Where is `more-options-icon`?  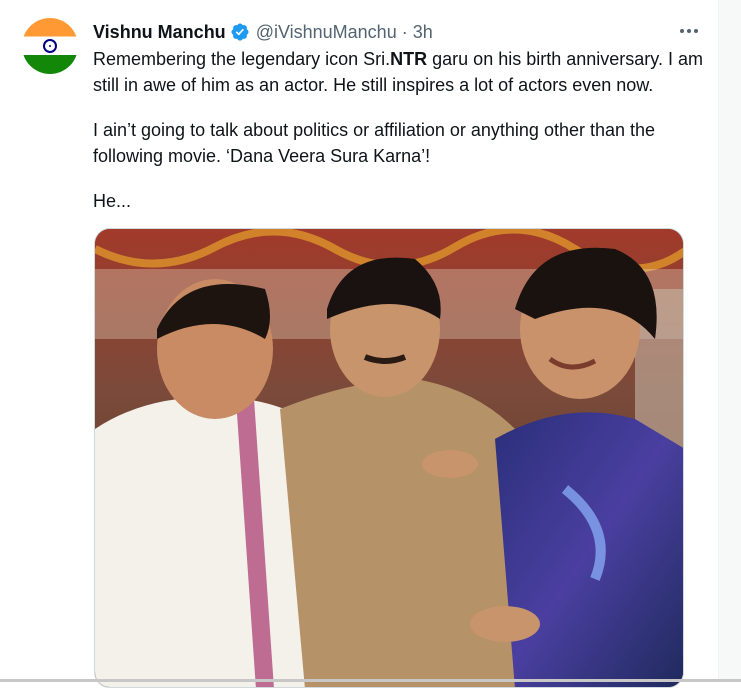 more-options-icon is located at coordinates (689, 31).